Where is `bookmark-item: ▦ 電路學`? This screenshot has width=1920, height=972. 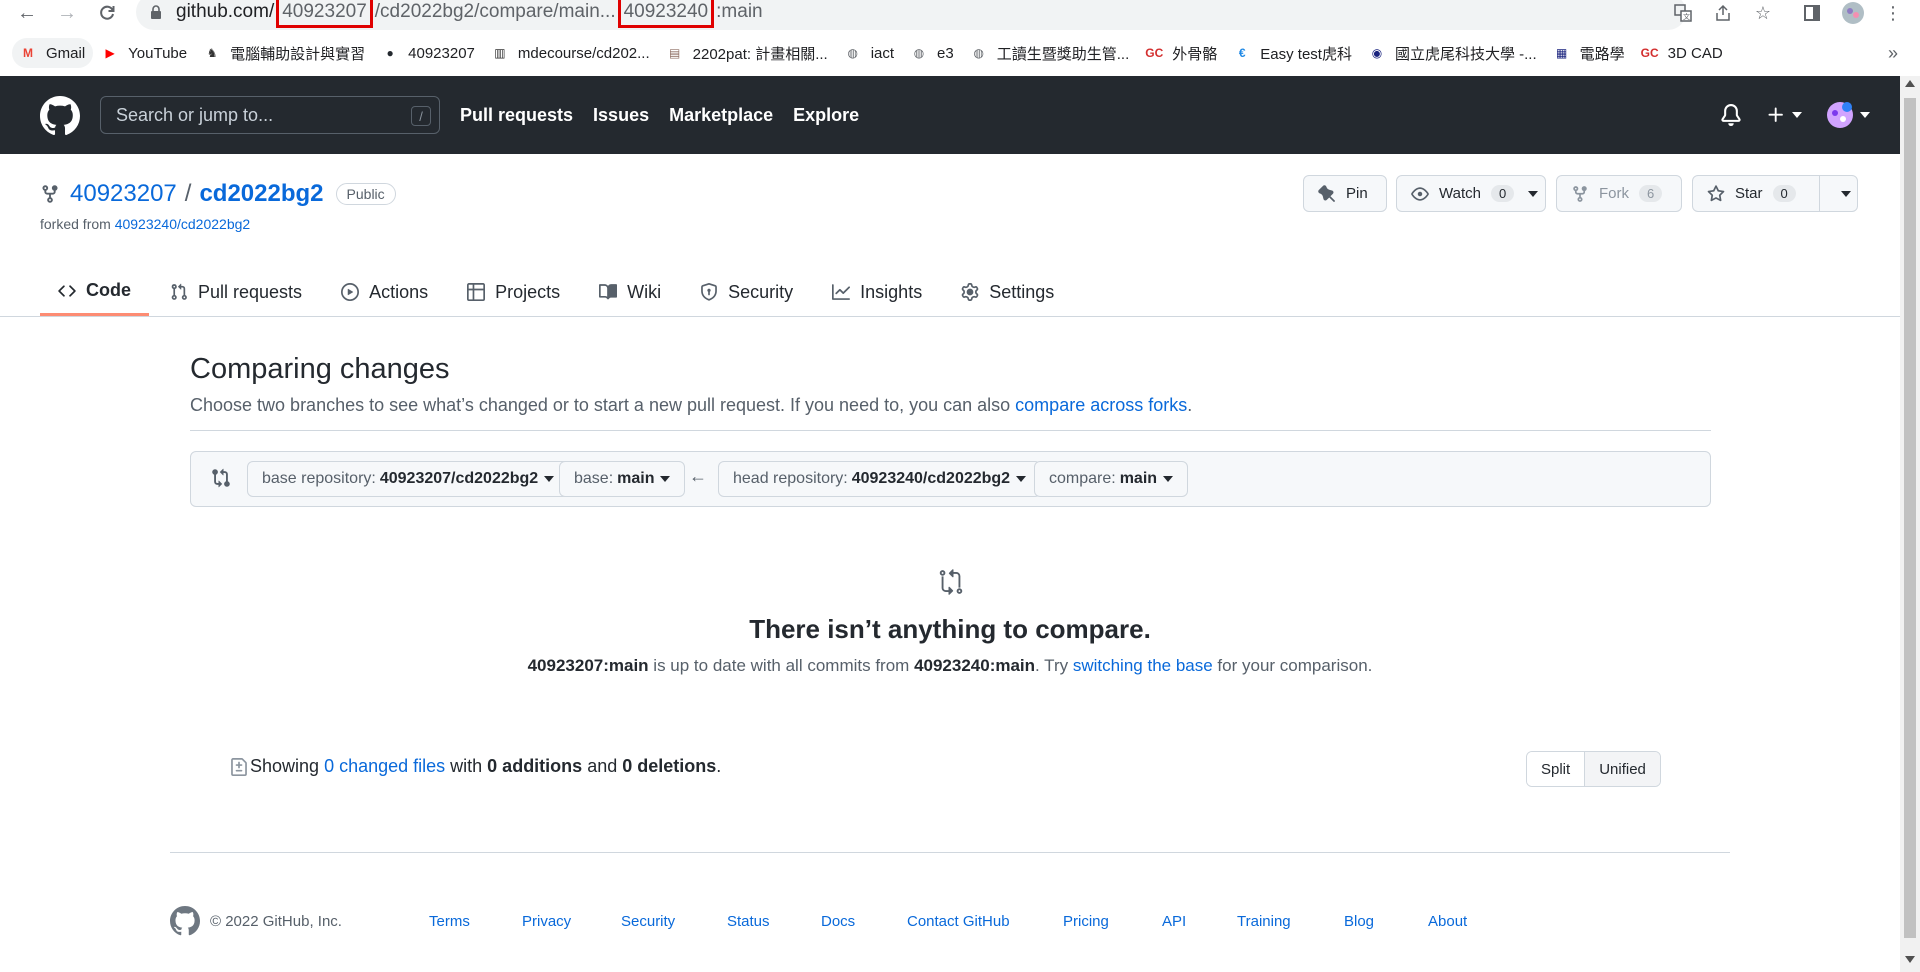 bookmark-item: ▦ 電路學 is located at coordinates (1589, 53).